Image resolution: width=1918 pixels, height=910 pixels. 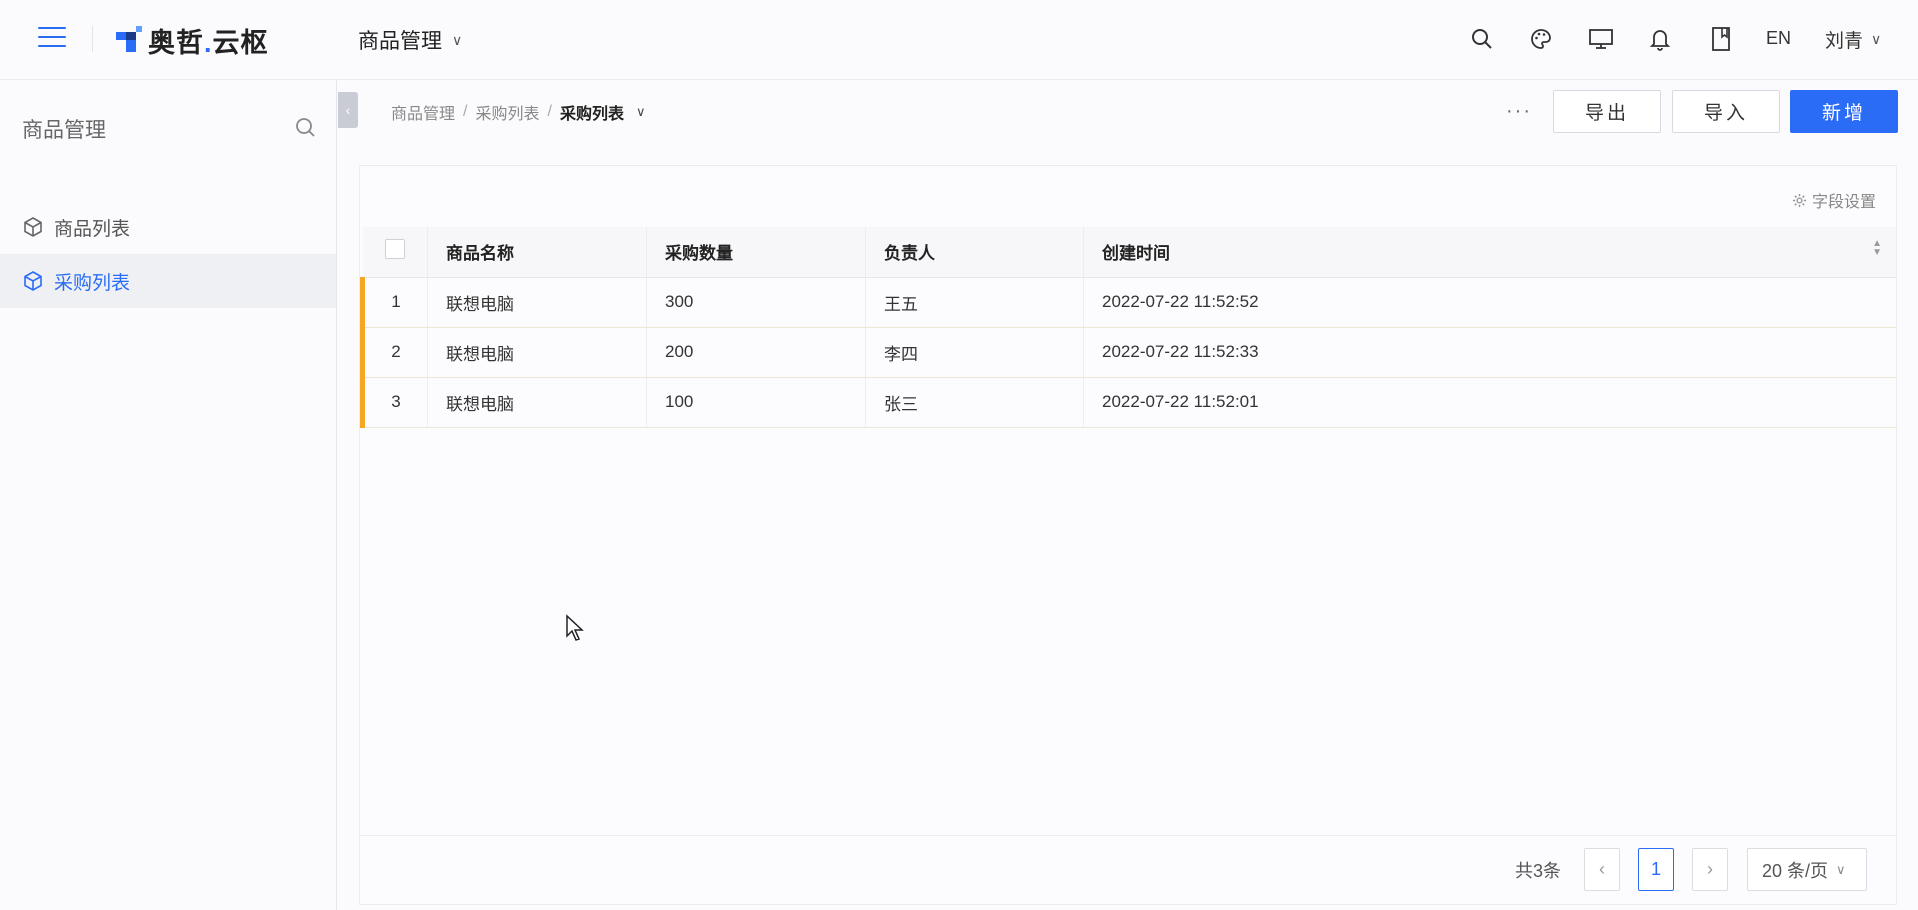 What do you see at coordinates (1799, 200) in the screenshot?
I see `gear-icon` at bounding box center [1799, 200].